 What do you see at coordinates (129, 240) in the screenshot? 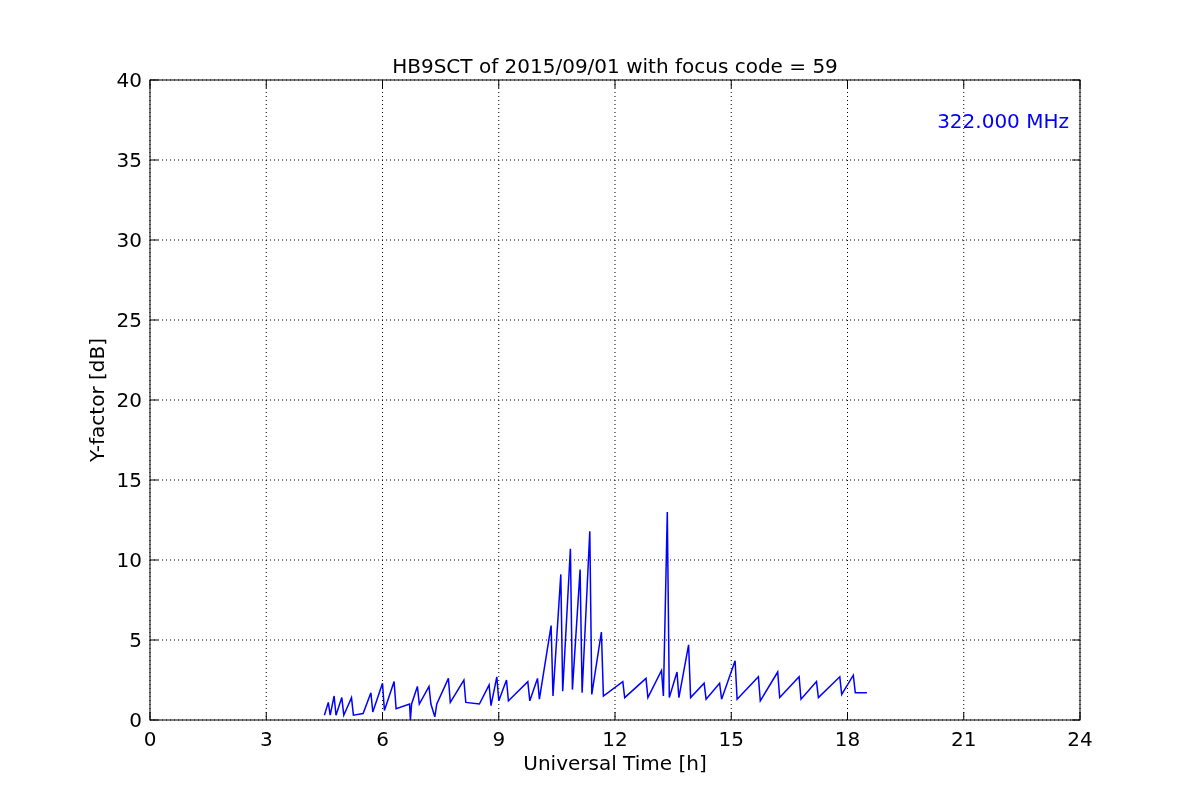
I see `tick-label: 30` at bounding box center [129, 240].